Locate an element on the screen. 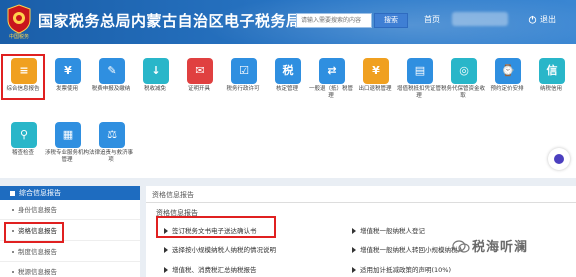 This screenshot has height=277, width=576. icon-glyph: ▤ is located at coordinates (420, 70).